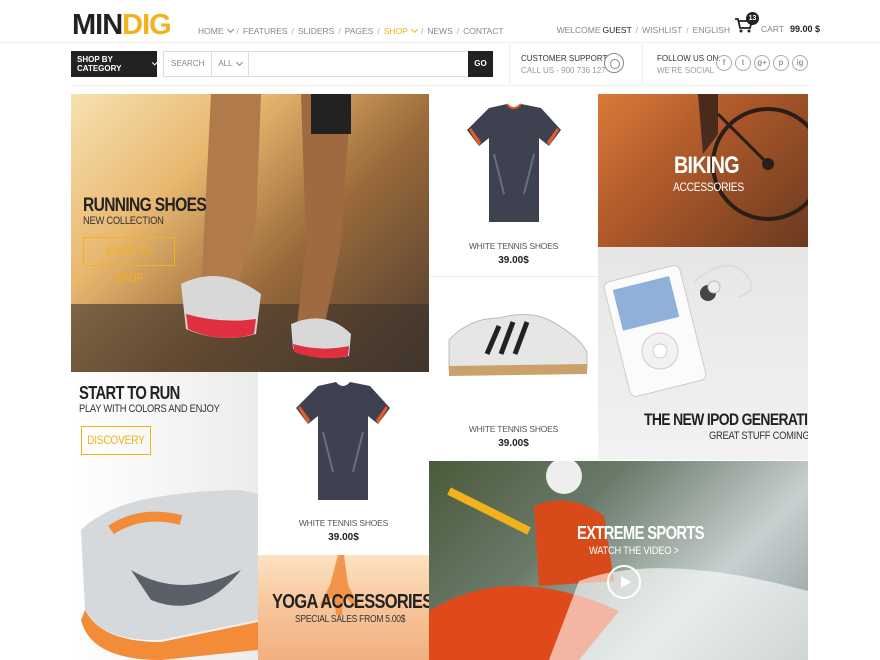 The height and width of the screenshot is (660, 880). I want to click on discovery-button: DISCOVERY, so click(116, 440).